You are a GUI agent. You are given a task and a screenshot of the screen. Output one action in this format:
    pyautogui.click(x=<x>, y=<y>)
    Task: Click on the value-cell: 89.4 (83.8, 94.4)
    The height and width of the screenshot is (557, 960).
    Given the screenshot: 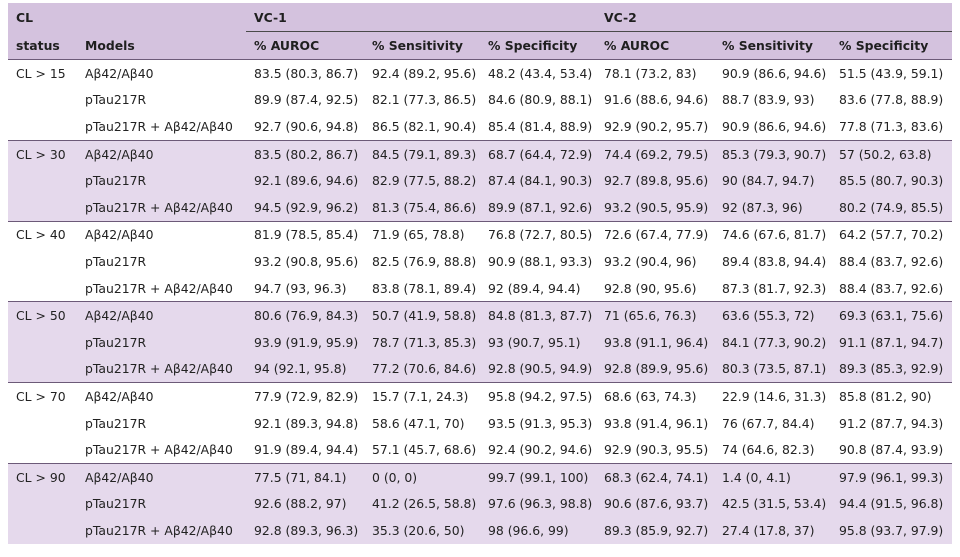 What is the action you would take?
    pyautogui.click(x=774, y=261)
    